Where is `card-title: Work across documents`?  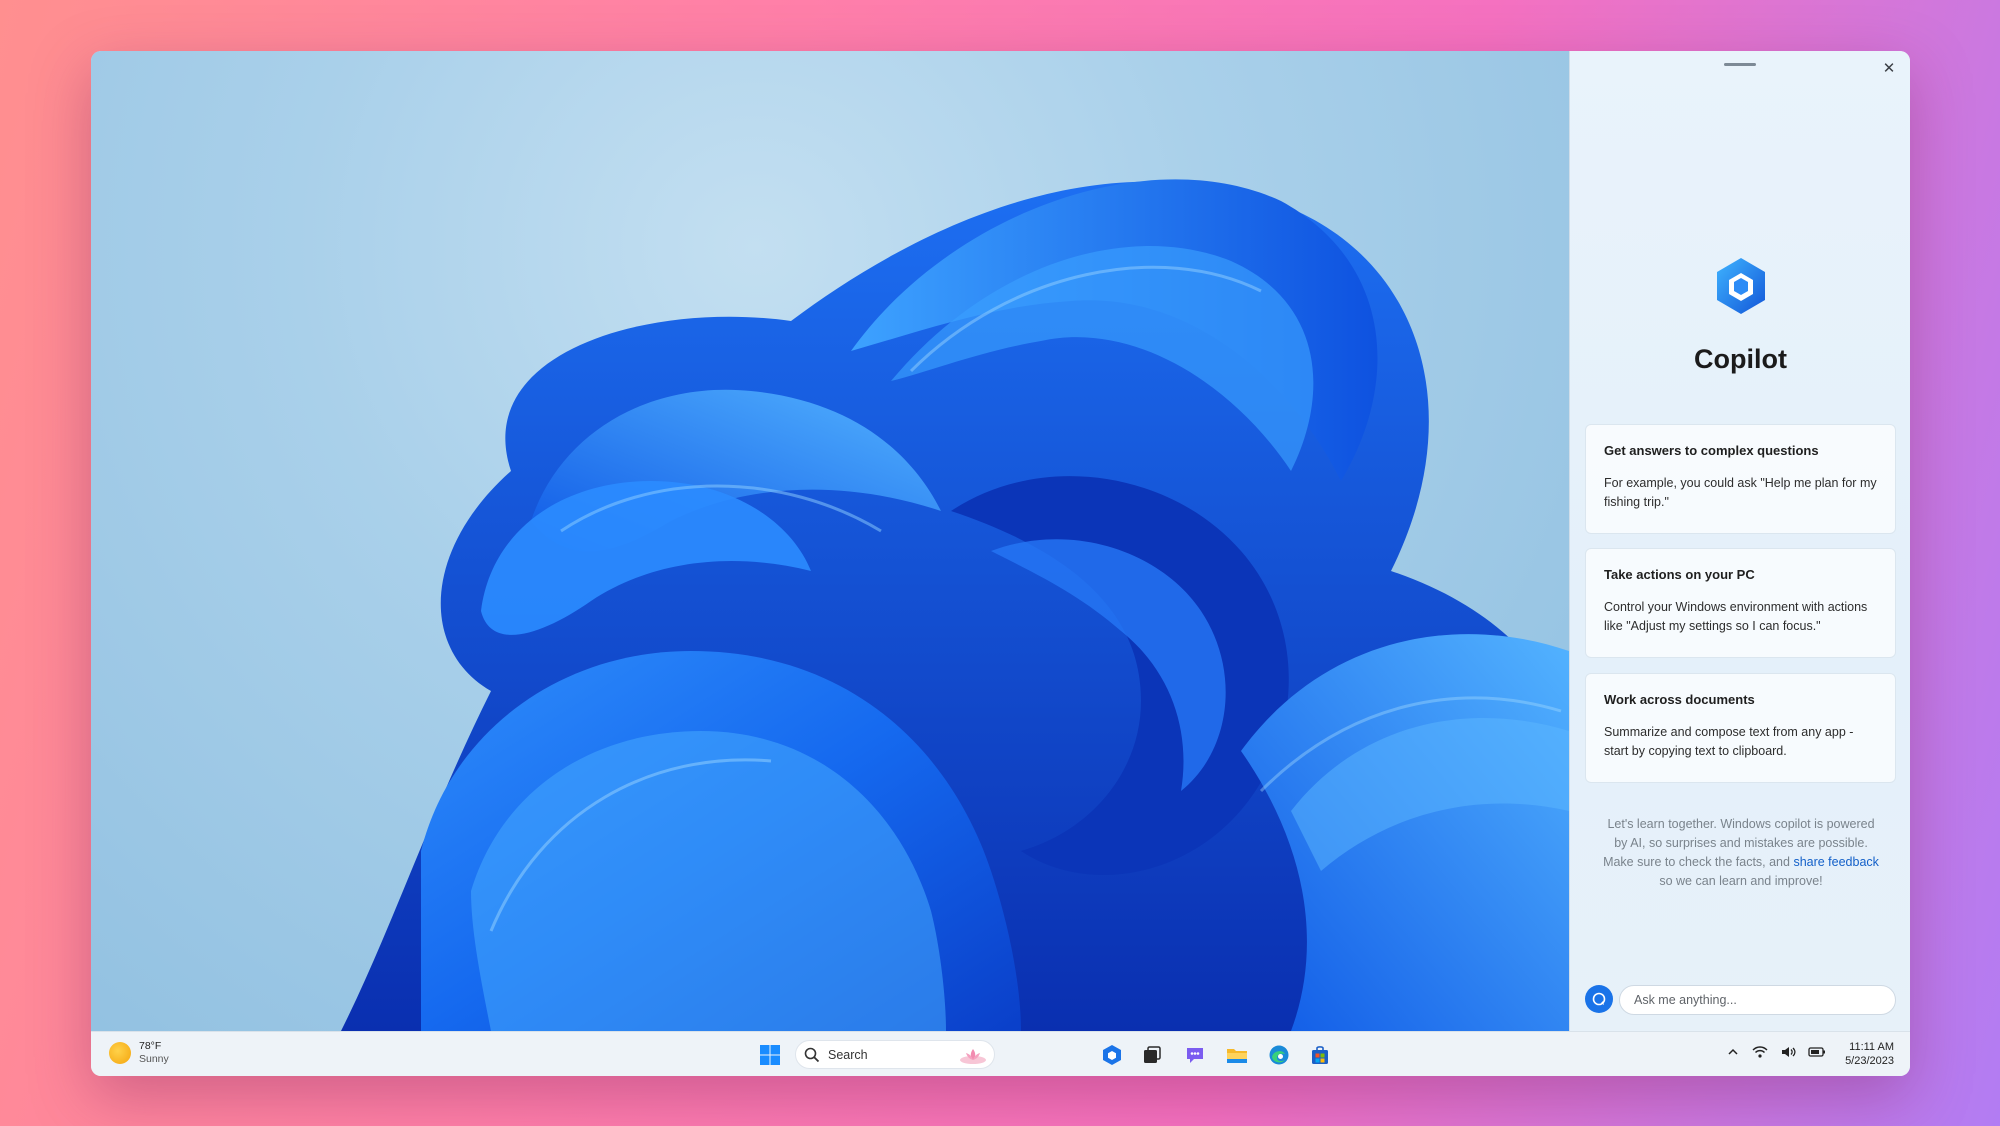 card-title: Work across documents is located at coordinates (1679, 699).